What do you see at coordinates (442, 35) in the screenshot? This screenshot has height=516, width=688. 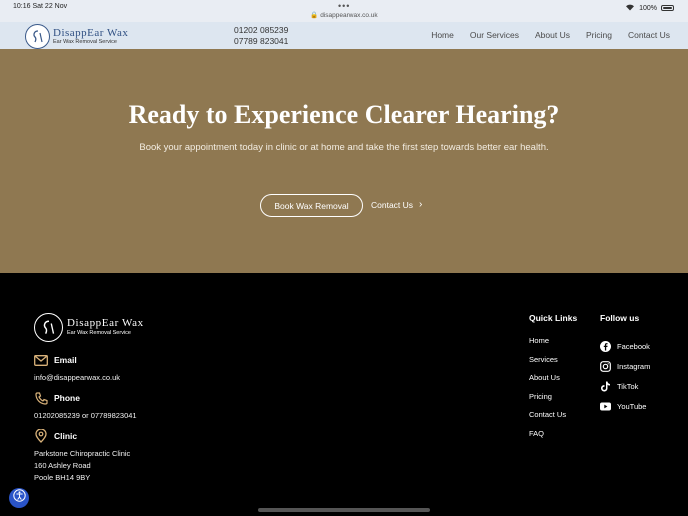 I see `nav-home: Home` at bounding box center [442, 35].